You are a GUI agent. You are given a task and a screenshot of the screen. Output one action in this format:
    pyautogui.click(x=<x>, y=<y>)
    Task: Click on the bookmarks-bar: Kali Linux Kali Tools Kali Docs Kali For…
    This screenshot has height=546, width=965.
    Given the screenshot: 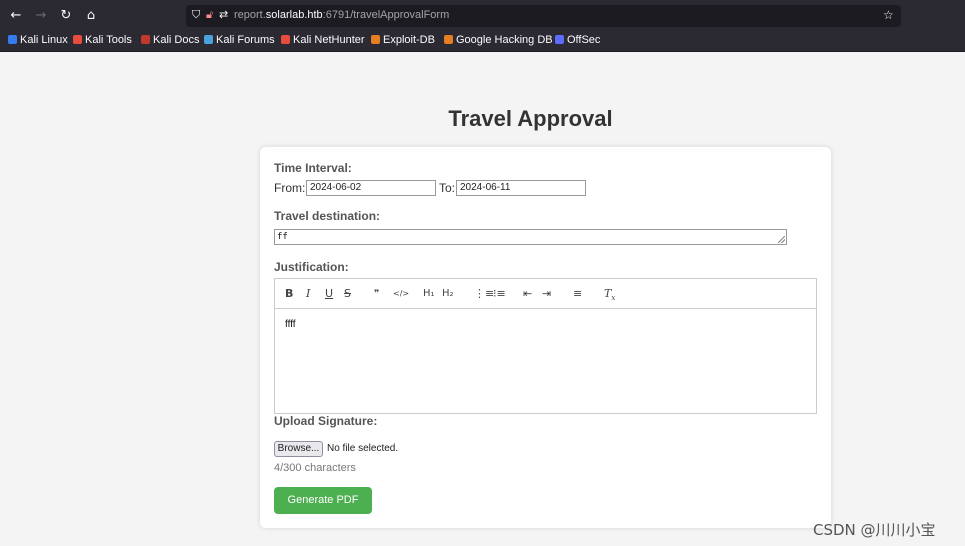 What is the action you would take?
    pyautogui.click(x=482, y=41)
    